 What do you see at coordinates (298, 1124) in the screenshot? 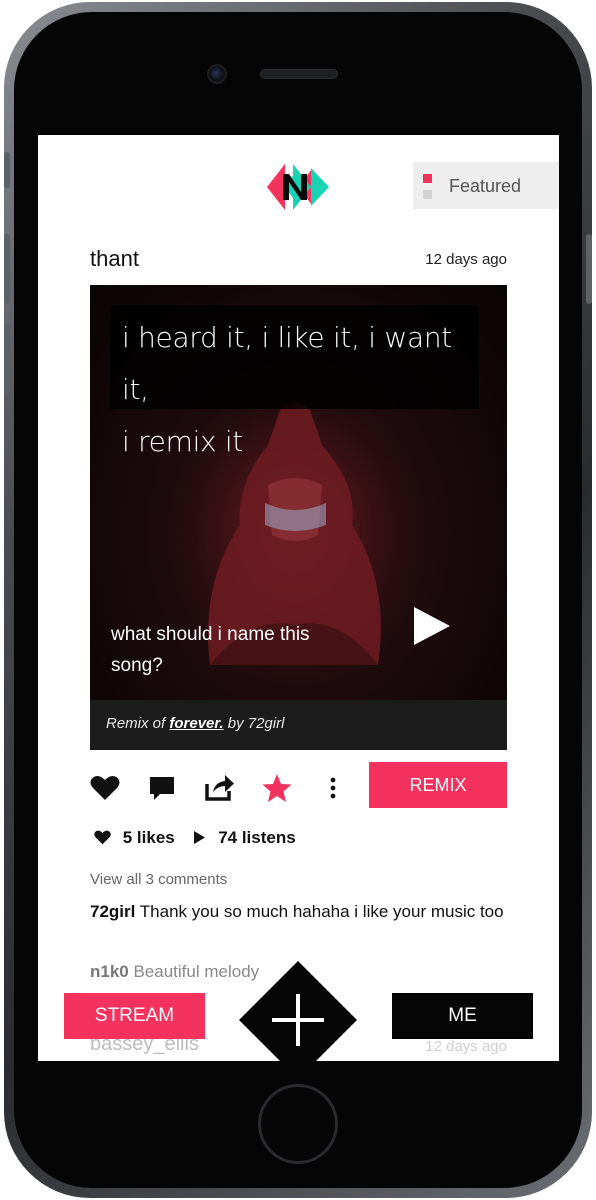
I see `home-button` at bounding box center [298, 1124].